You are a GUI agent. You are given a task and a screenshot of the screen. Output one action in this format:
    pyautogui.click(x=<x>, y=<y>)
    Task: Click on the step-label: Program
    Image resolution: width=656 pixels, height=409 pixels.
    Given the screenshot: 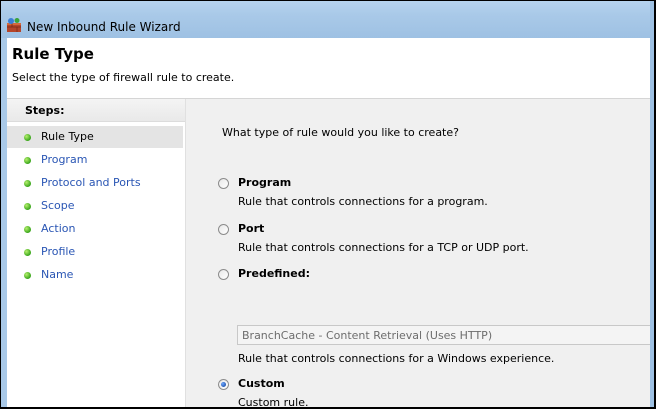 What is the action you would take?
    pyautogui.click(x=64, y=159)
    